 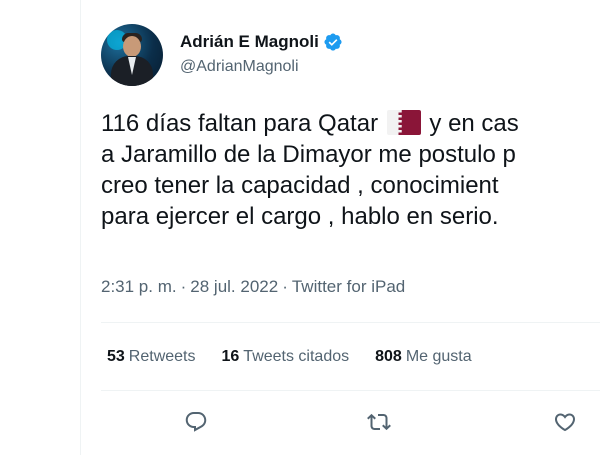 What do you see at coordinates (261, 54) in the screenshot?
I see `author-names: Adrián E Magnoli @AdrianMagnoli` at bounding box center [261, 54].